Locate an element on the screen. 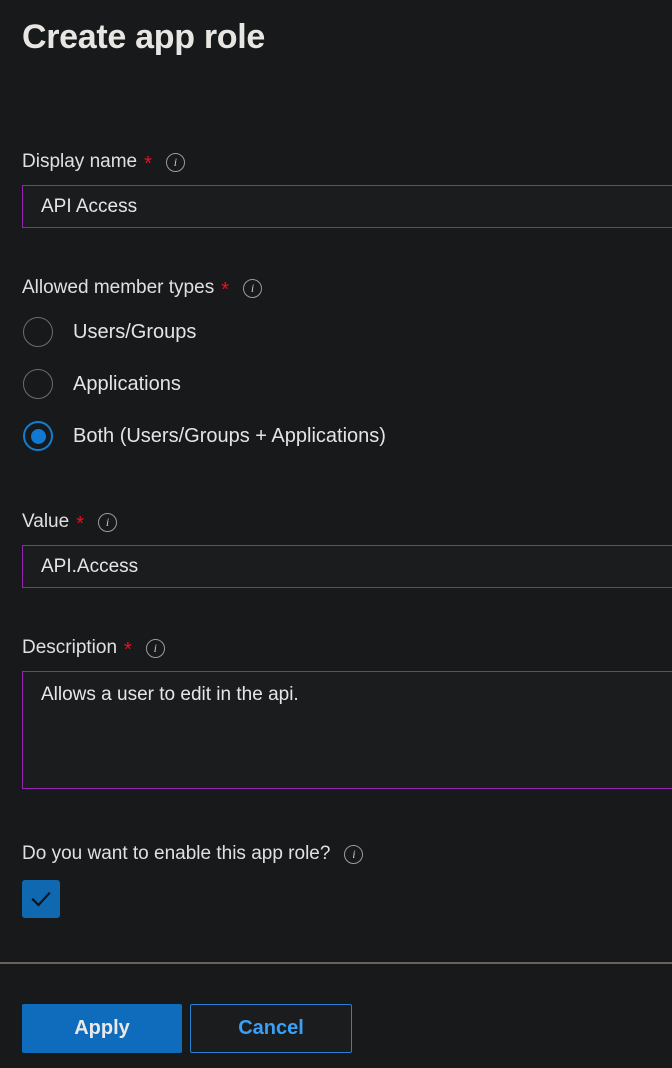 The width and height of the screenshot is (672, 1068). display-name-label-text: Display name is located at coordinates (80, 161).